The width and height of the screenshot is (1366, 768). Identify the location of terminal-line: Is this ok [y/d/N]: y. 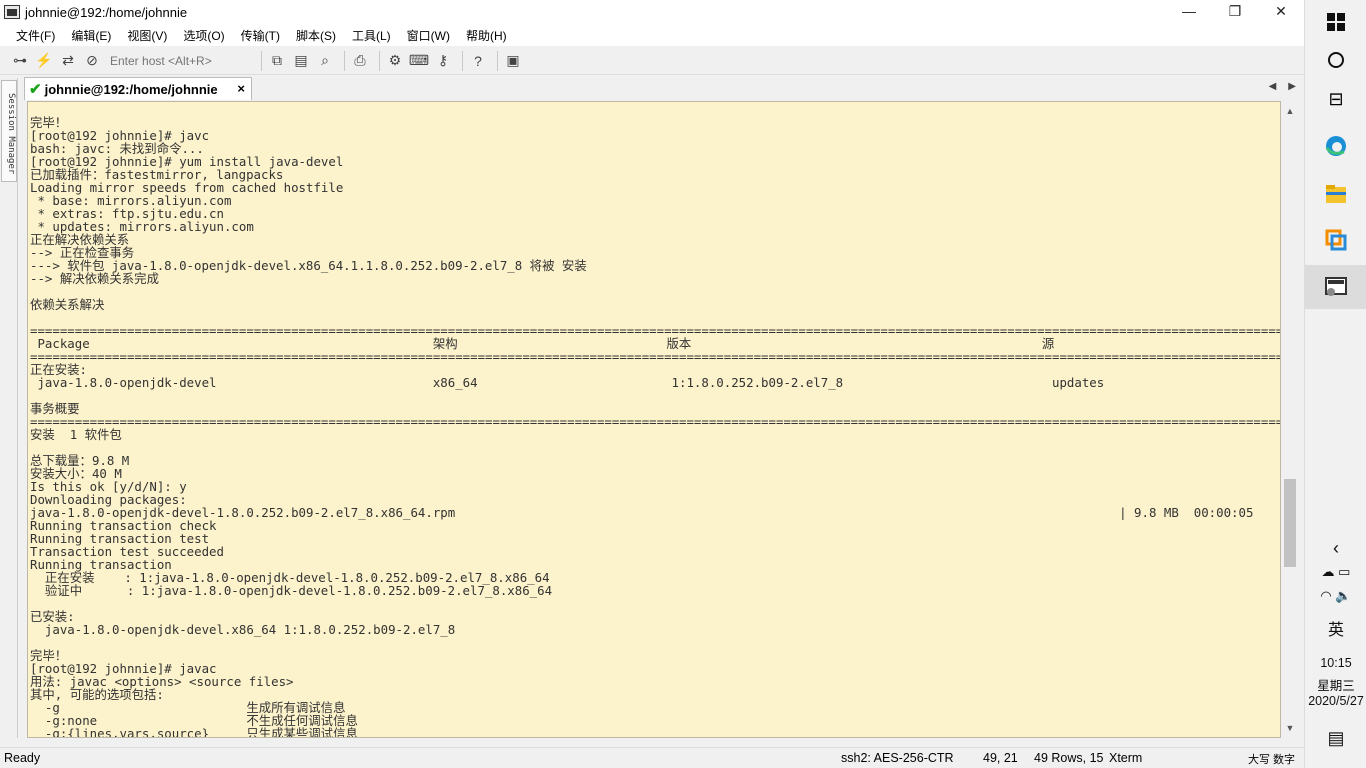
(108, 486).